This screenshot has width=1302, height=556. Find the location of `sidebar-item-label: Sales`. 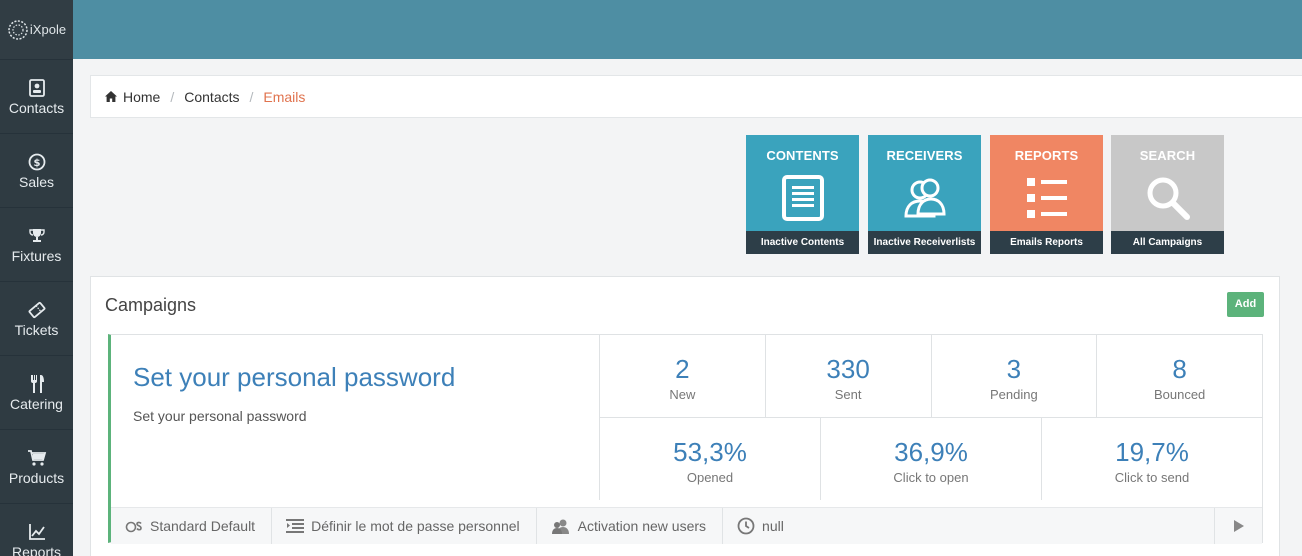

sidebar-item-label: Sales is located at coordinates (36, 181).